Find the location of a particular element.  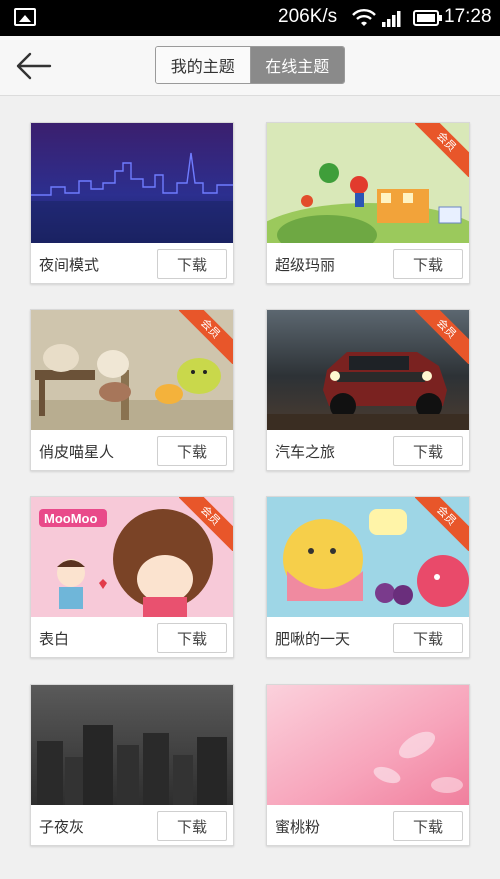

theme-card: 子夜灰 下载 is located at coordinates (132, 765).